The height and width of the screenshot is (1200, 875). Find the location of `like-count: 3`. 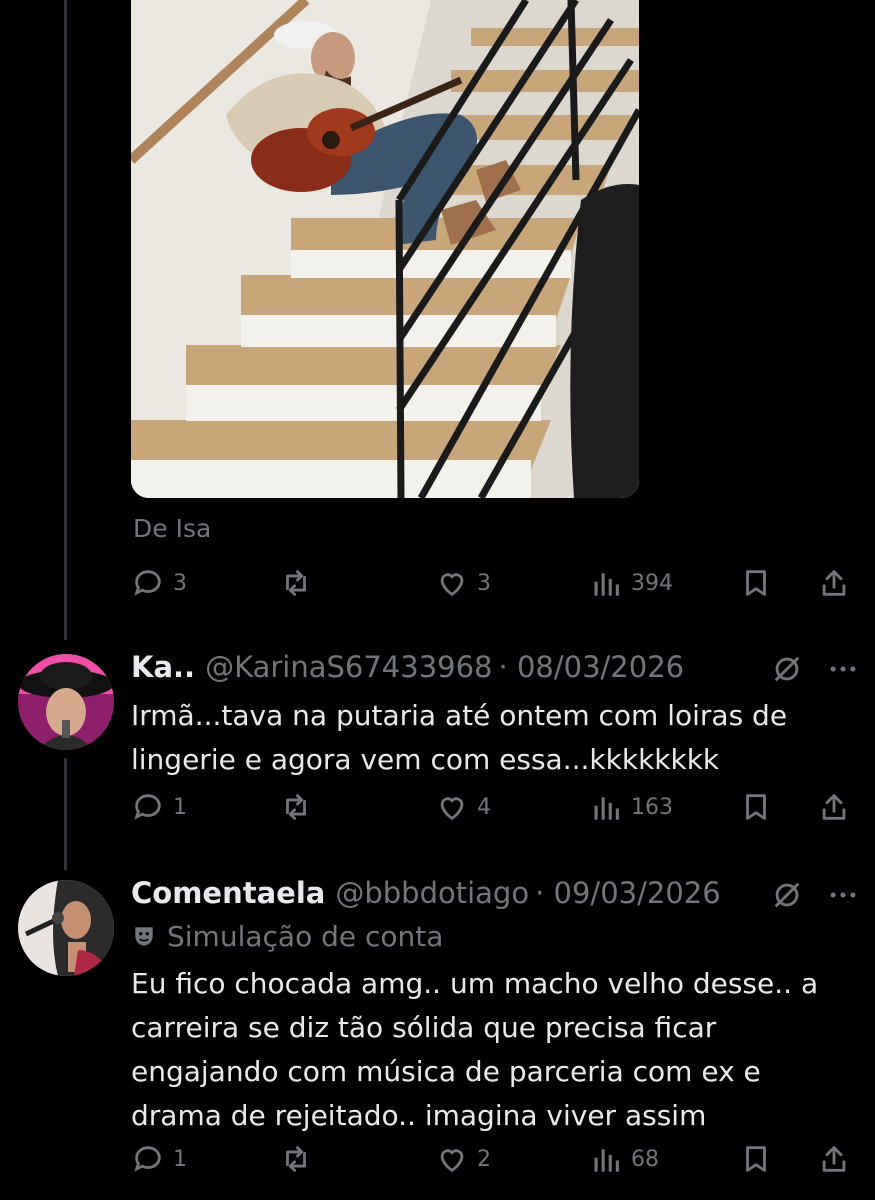

like-count: 3 is located at coordinates (484, 583).